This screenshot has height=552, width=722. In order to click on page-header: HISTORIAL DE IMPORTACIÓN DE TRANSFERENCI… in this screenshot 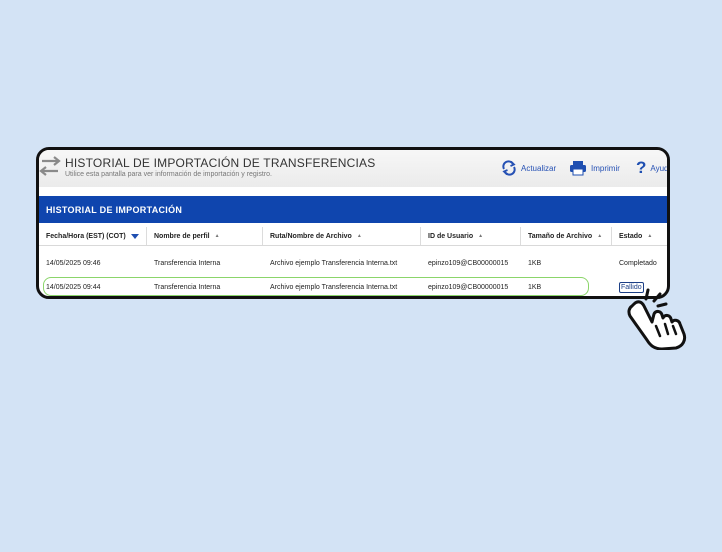, I will do `click(353, 168)`.